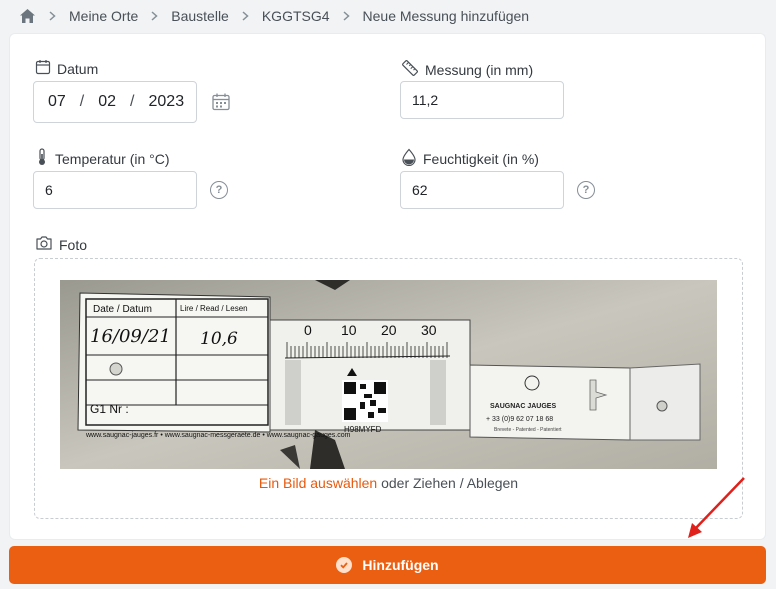  I want to click on scale-label-30: 30, so click(429, 330).